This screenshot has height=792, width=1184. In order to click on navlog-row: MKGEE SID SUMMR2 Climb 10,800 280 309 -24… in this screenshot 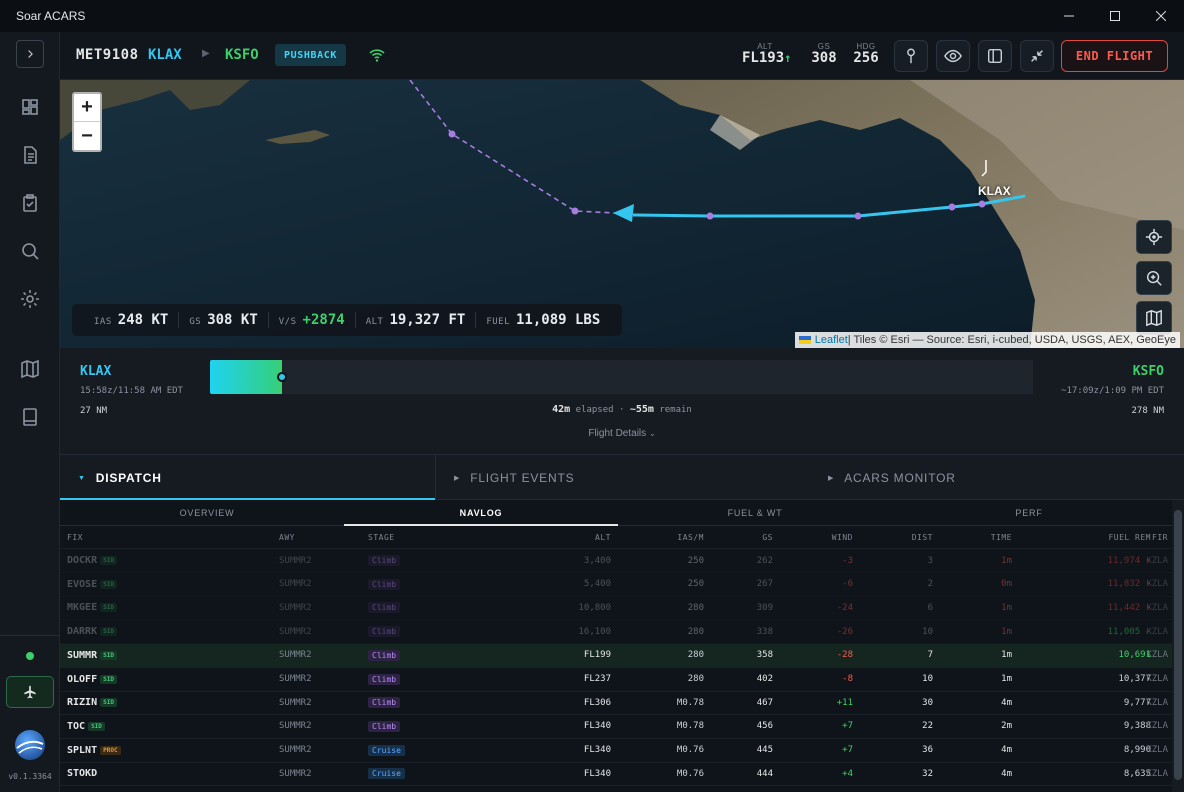, I will do `click(616, 608)`.